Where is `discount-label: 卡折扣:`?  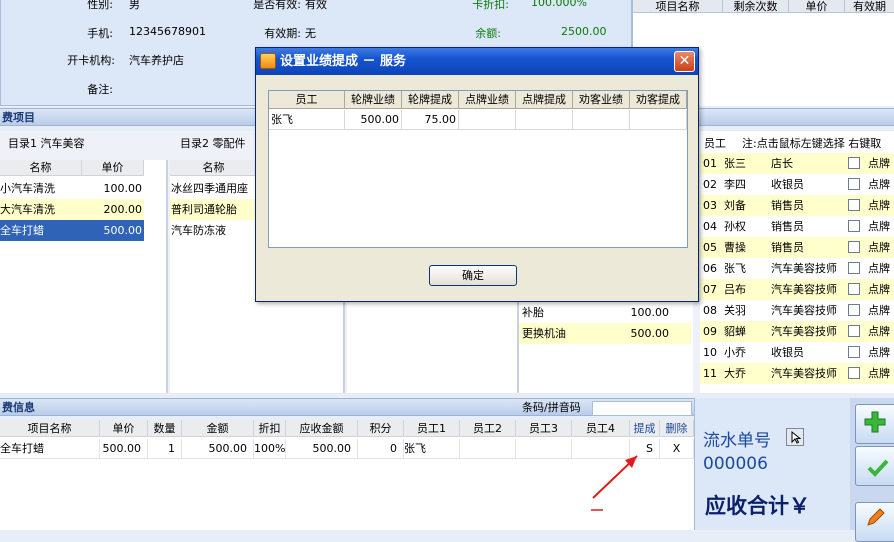 discount-label: 卡折扣: is located at coordinates (490, 5).